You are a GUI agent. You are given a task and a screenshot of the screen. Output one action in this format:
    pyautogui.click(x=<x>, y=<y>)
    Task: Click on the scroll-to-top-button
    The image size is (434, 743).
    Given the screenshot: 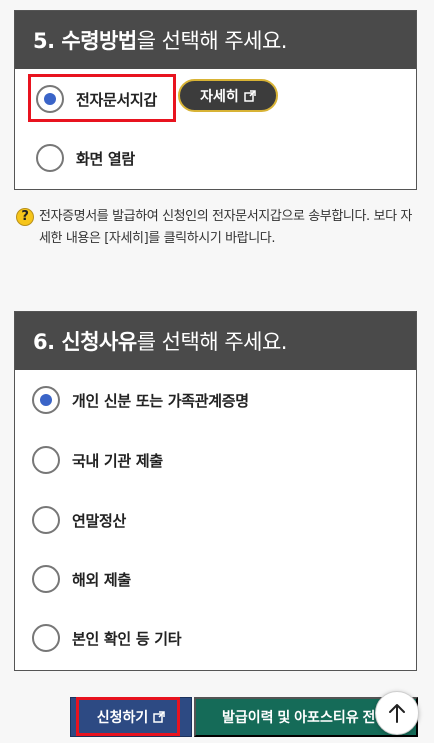 What is the action you would take?
    pyautogui.click(x=397, y=713)
    